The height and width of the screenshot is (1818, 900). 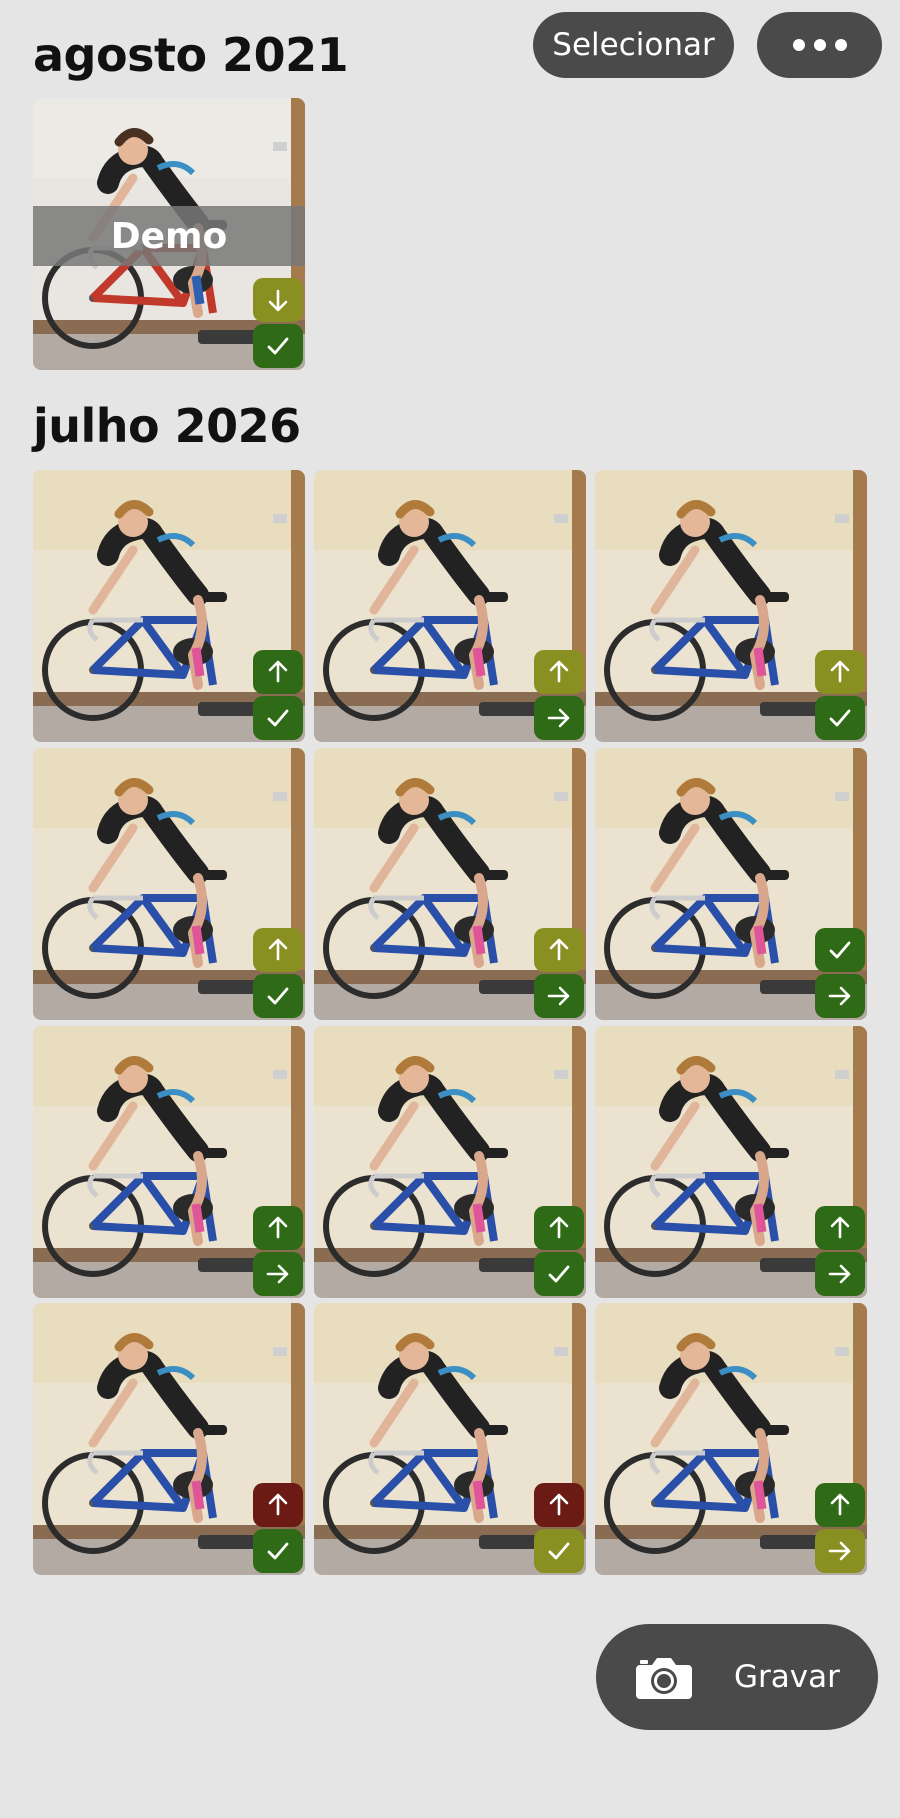 I want to click on select-button: Selecionar, so click(x=633, y=45).